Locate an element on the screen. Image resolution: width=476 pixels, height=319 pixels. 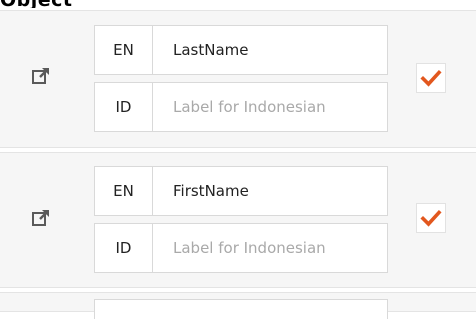
section-header-label: Object is located at coordinates (36, 4).